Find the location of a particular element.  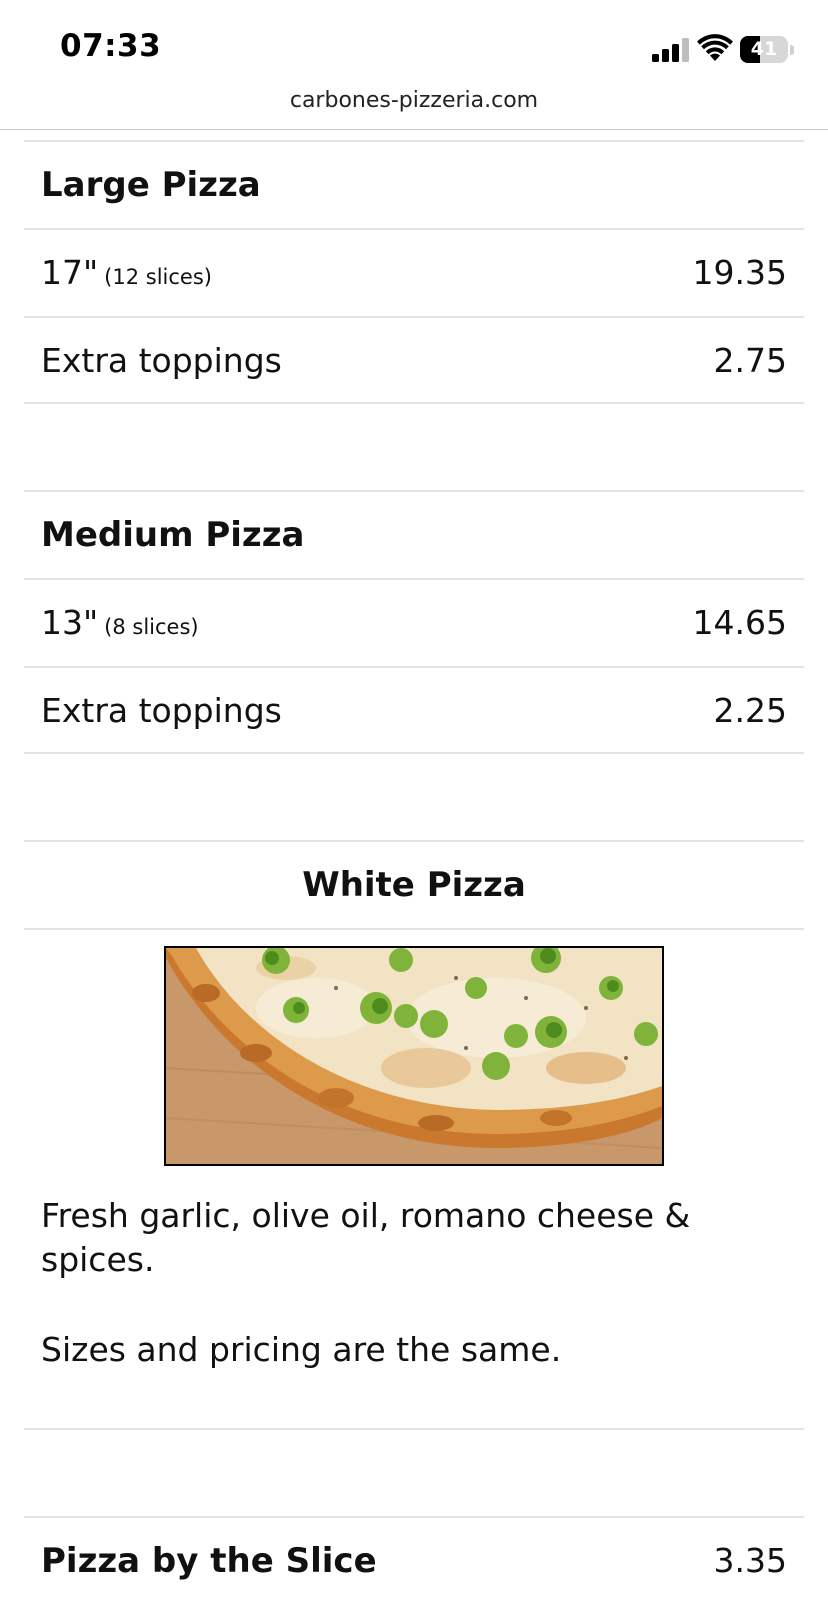

size-value: 13" is located at coordinates (70, 622).